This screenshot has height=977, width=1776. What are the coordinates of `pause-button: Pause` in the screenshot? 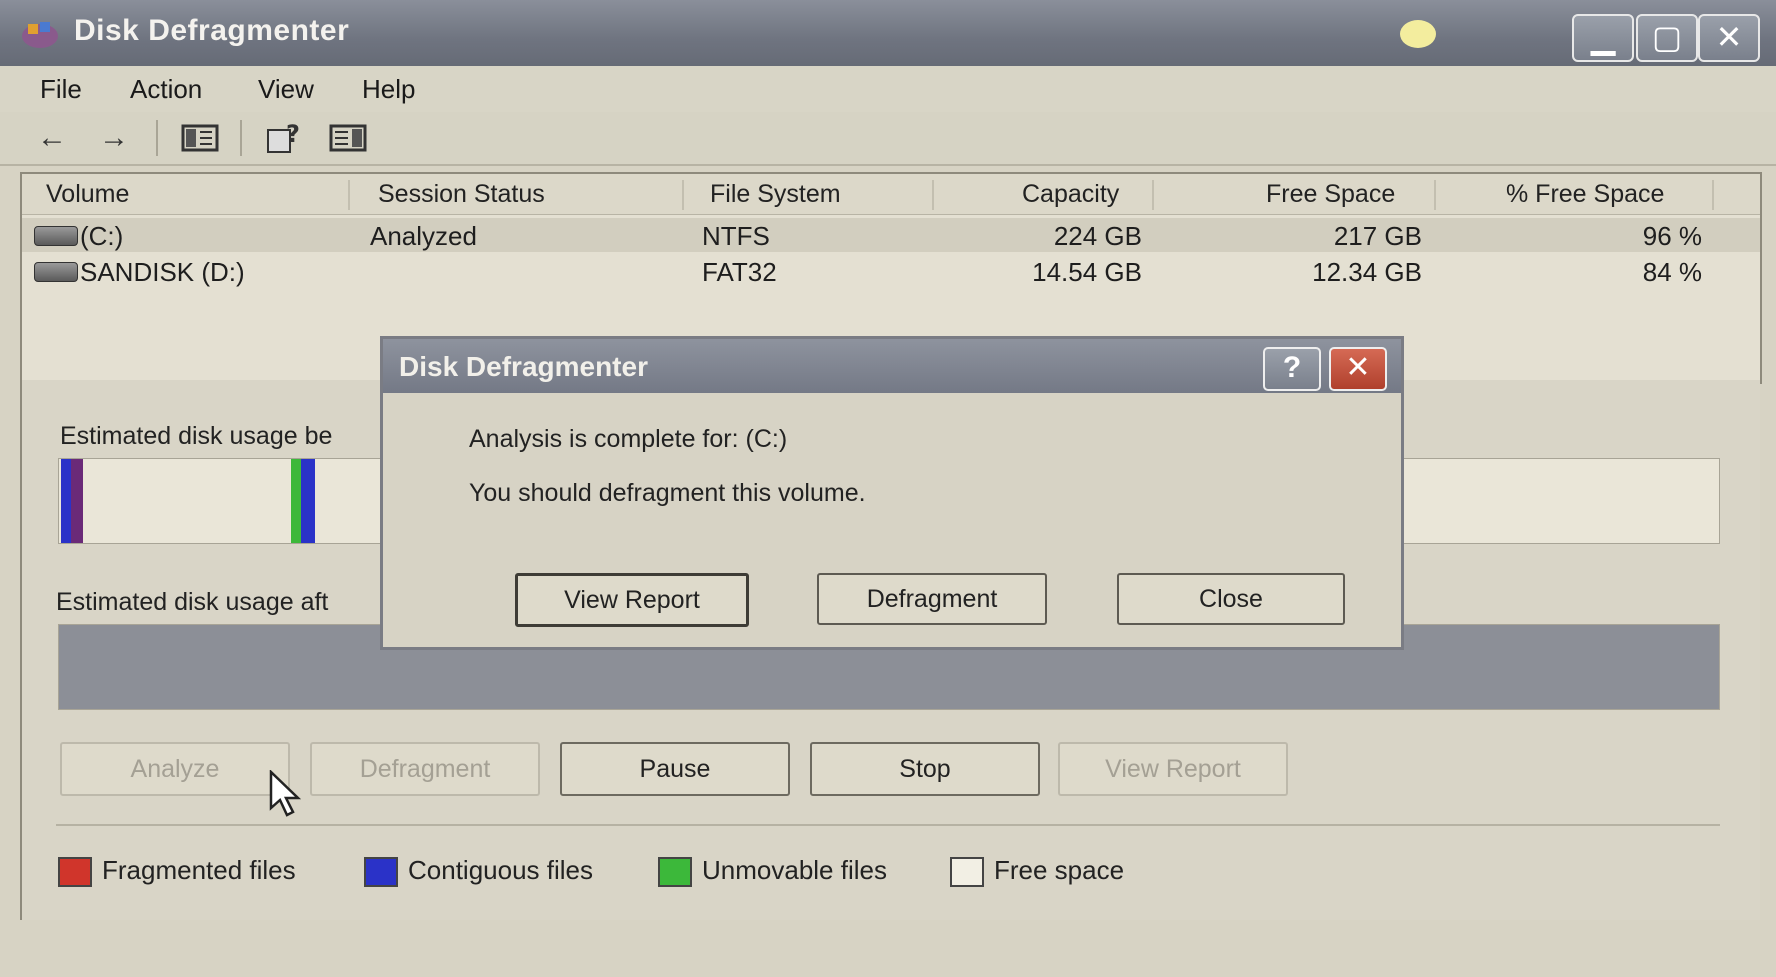 It's located at (675, 769).